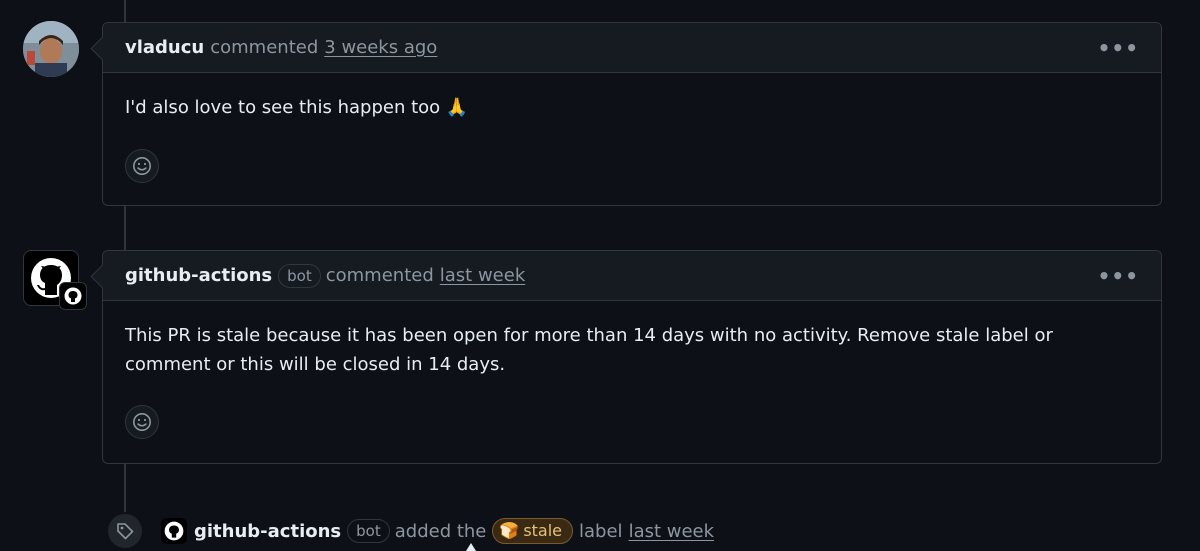 The height and width of the screenshot is (551, 1200). What do you see at coordinates (509, 530) in the screenshot?
I see `bread-icon: 🍞` at bounding box center [509, 530].